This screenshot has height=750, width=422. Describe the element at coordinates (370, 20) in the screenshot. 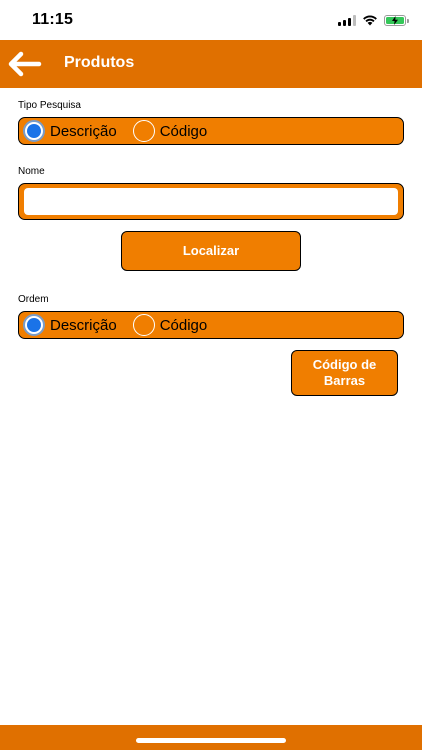

I see `wifi-icon` at that location.